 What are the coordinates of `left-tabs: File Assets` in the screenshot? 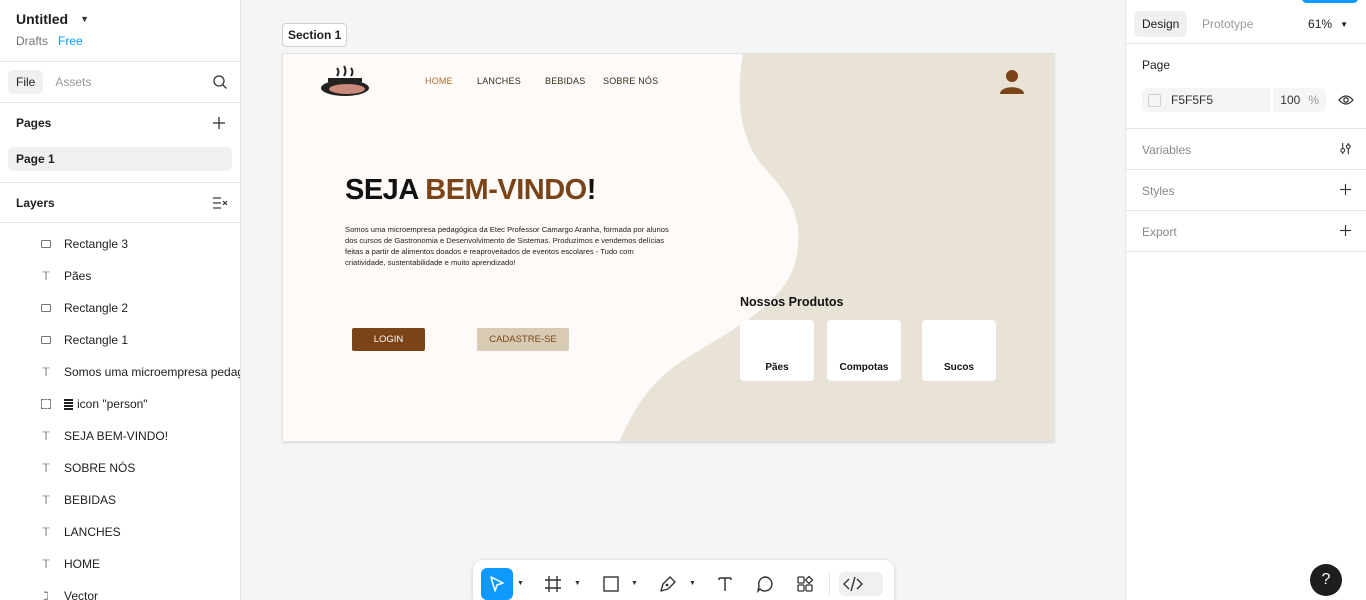 It's located at (53, 82).